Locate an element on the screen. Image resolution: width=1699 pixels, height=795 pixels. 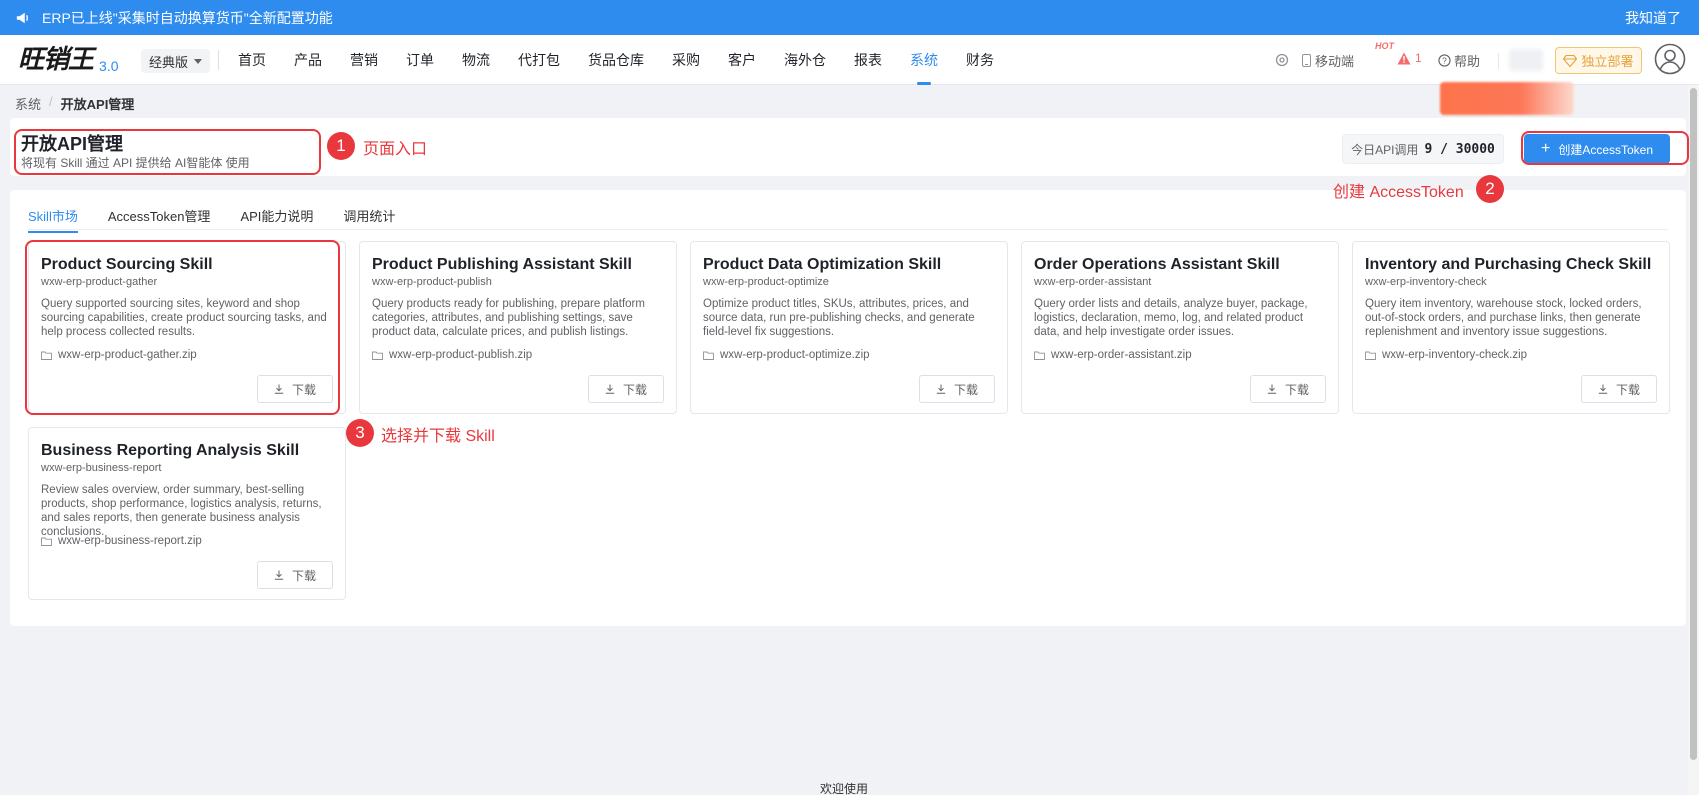
diamond-icon is located at coordinates (1570, 60).